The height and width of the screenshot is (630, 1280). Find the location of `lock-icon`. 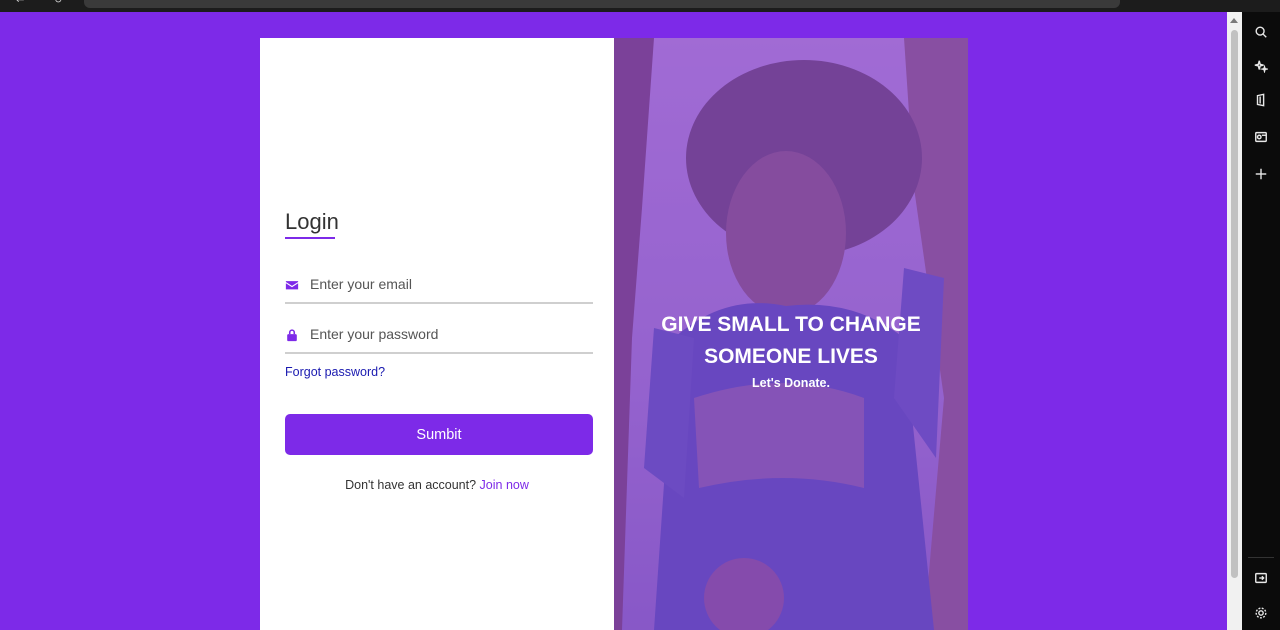

lock-icon is located at coordinates (292, 334).